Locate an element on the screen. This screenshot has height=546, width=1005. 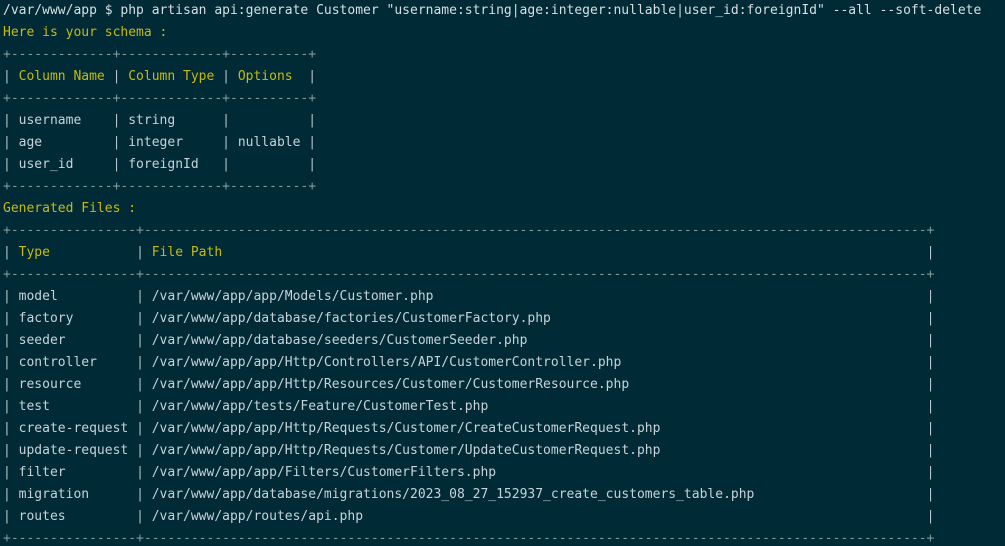
table-header-cell: Column Type is located at coordinates (175, 76).